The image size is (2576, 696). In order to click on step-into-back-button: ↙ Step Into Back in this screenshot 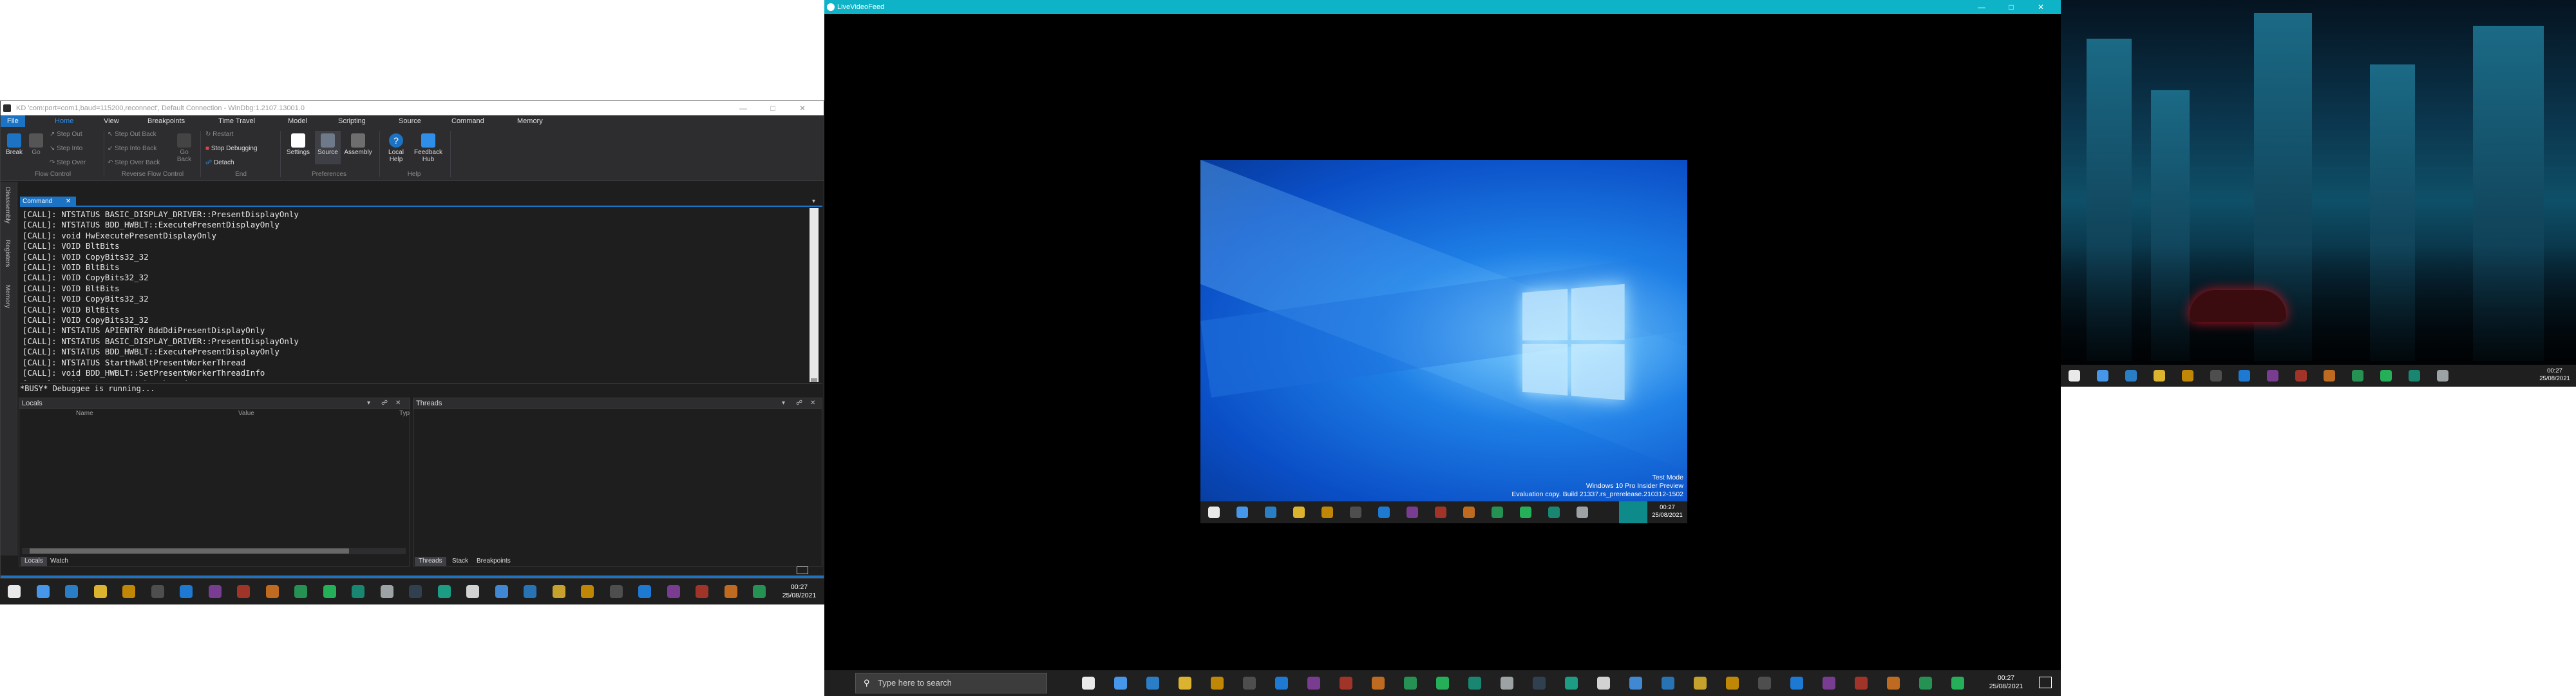, I will do `click(132, 149)`.